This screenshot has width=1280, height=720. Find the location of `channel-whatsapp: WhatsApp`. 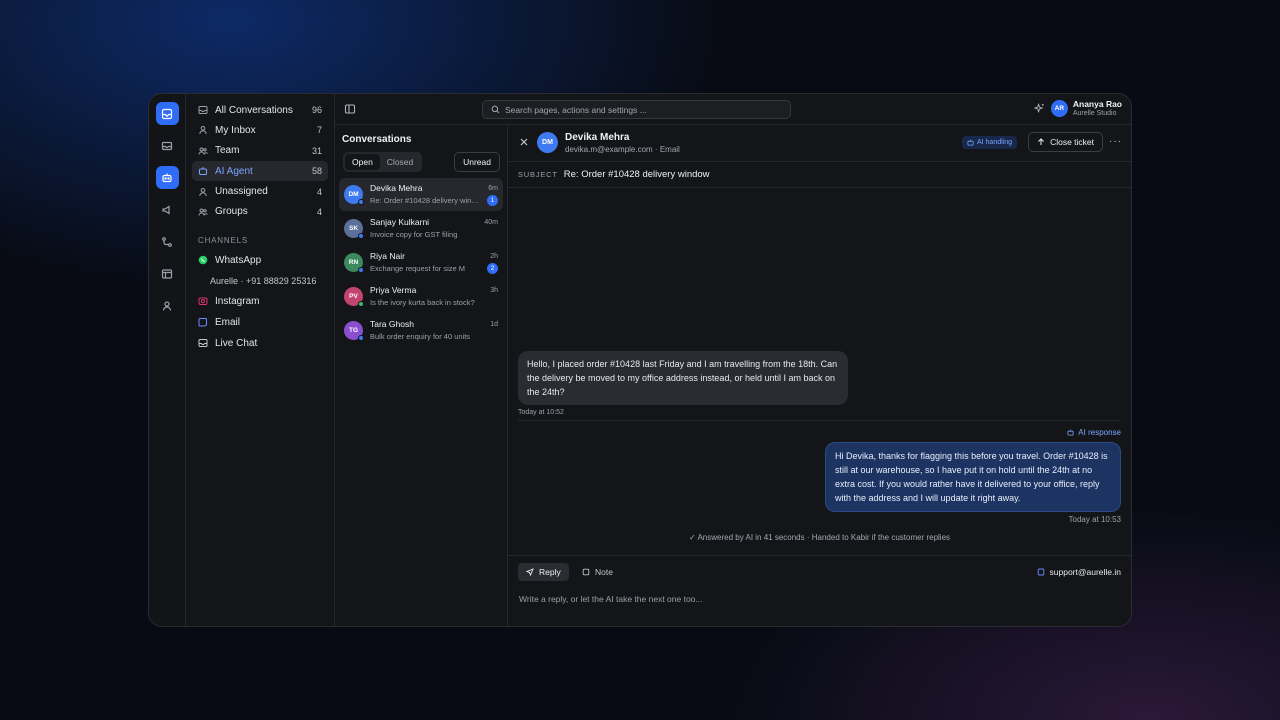

channel-whatsapp: WhatsApp is located at coordinates (260, 260).